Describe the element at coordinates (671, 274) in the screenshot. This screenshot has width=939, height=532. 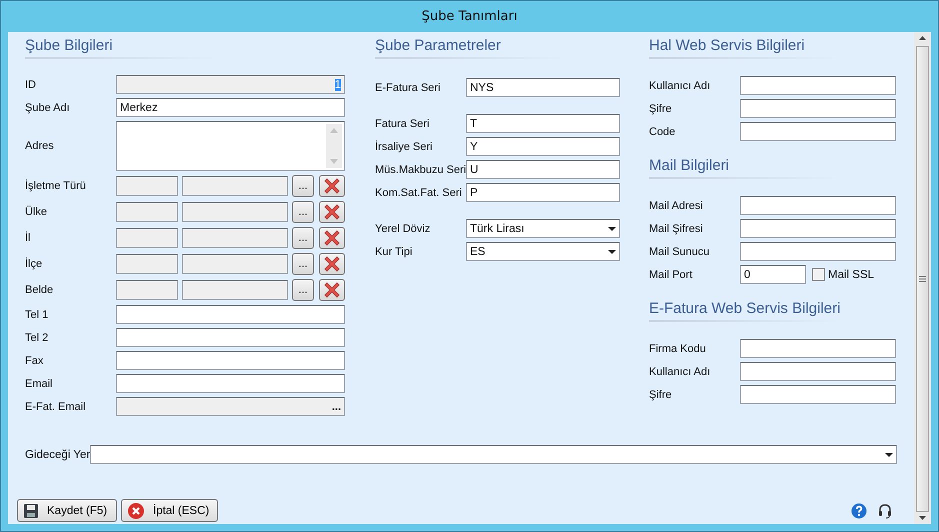
I see `field-label: Mail Port` at that location.